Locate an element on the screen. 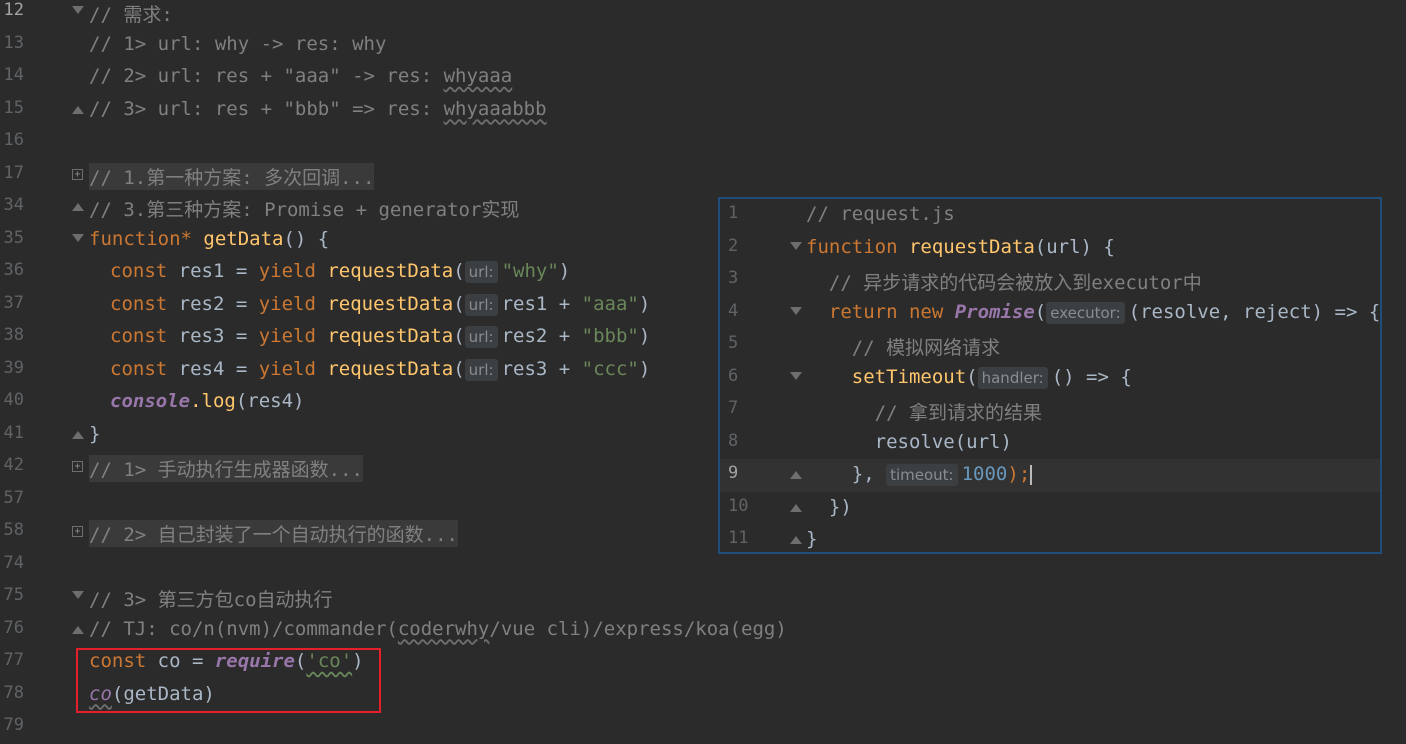  line-number: 36 is located at coordinates (13, 270).